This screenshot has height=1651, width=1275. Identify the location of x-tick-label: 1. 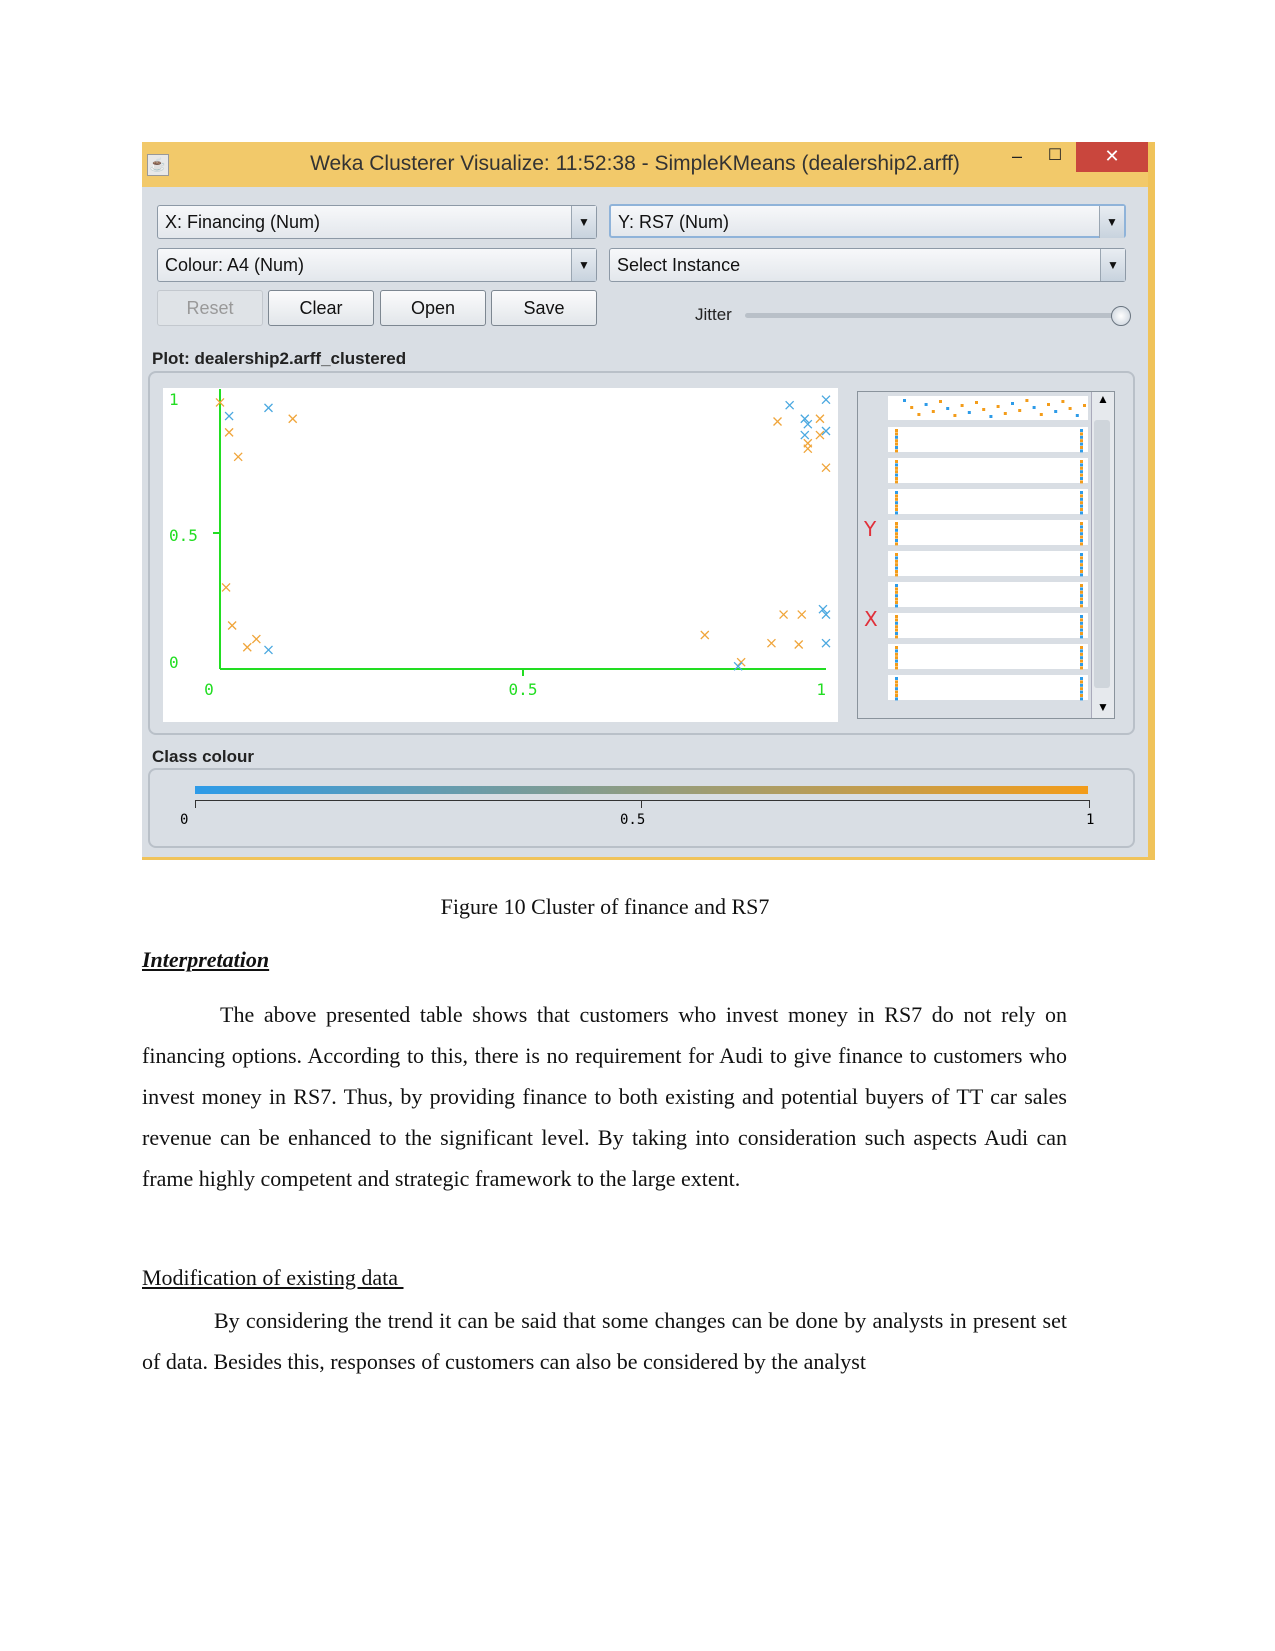
(821, 689).